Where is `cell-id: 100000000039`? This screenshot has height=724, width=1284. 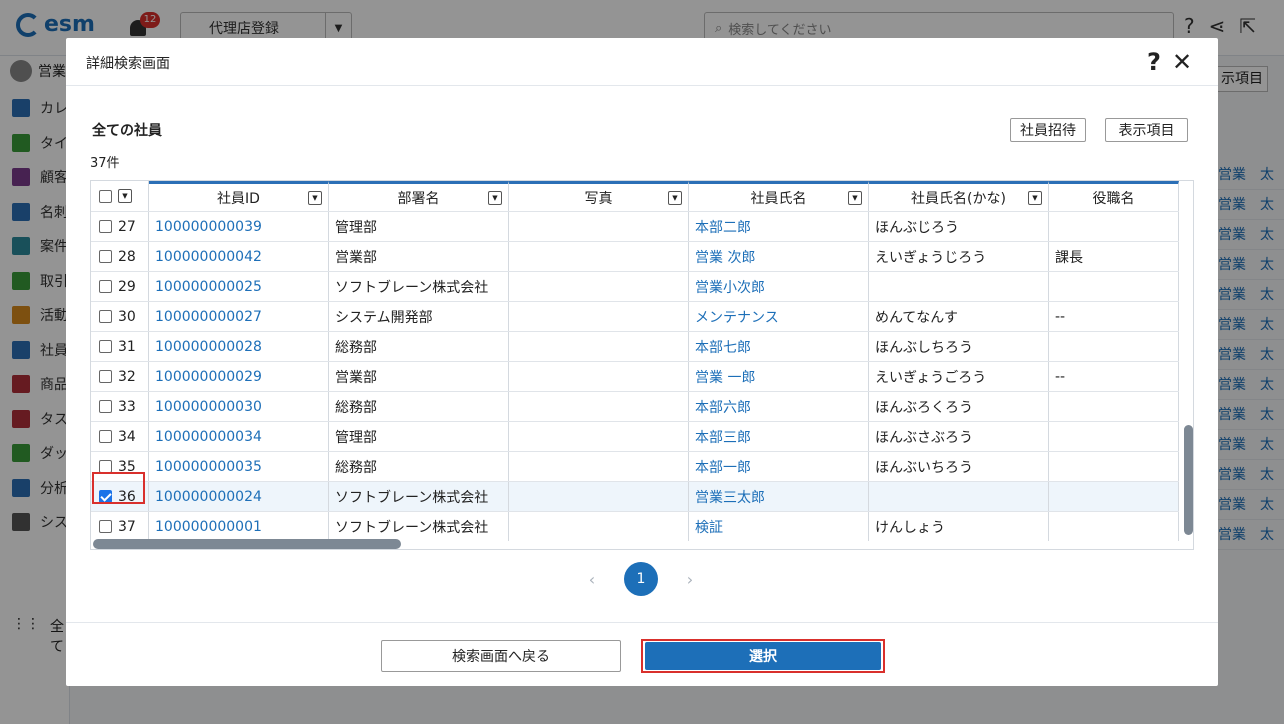 cell-id: 100000000039 is located at coordinates (239, 226).